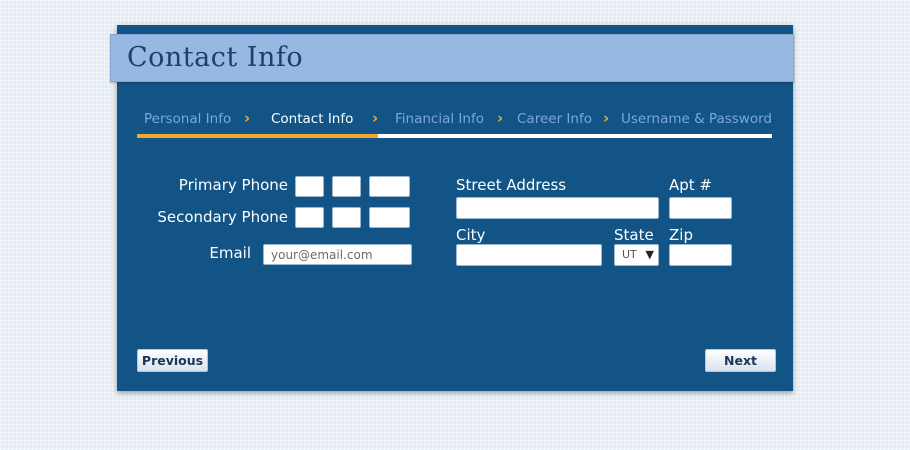 The width and height of the screenshot is (910, 450). What do you see at coordinates (471, 235) in the screenshot?
I see `city-label: City` at bounding box center [471, 235].